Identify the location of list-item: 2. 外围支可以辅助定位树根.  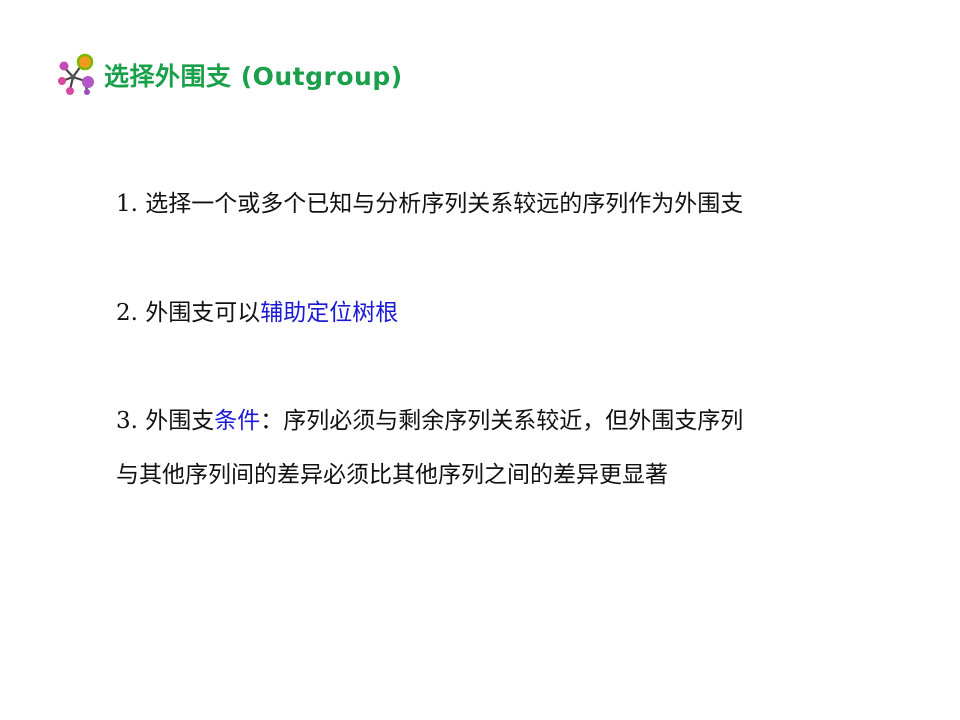
(257, 313).